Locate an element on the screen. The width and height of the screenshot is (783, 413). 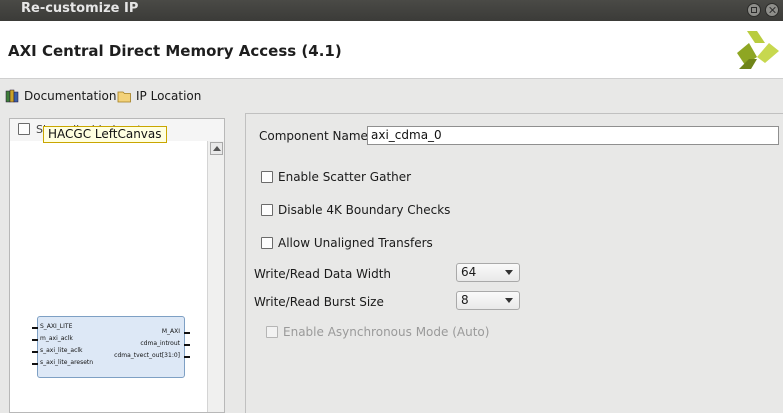
ip-toolbar: Documentation IP Location is located at coordinates (391, 95).